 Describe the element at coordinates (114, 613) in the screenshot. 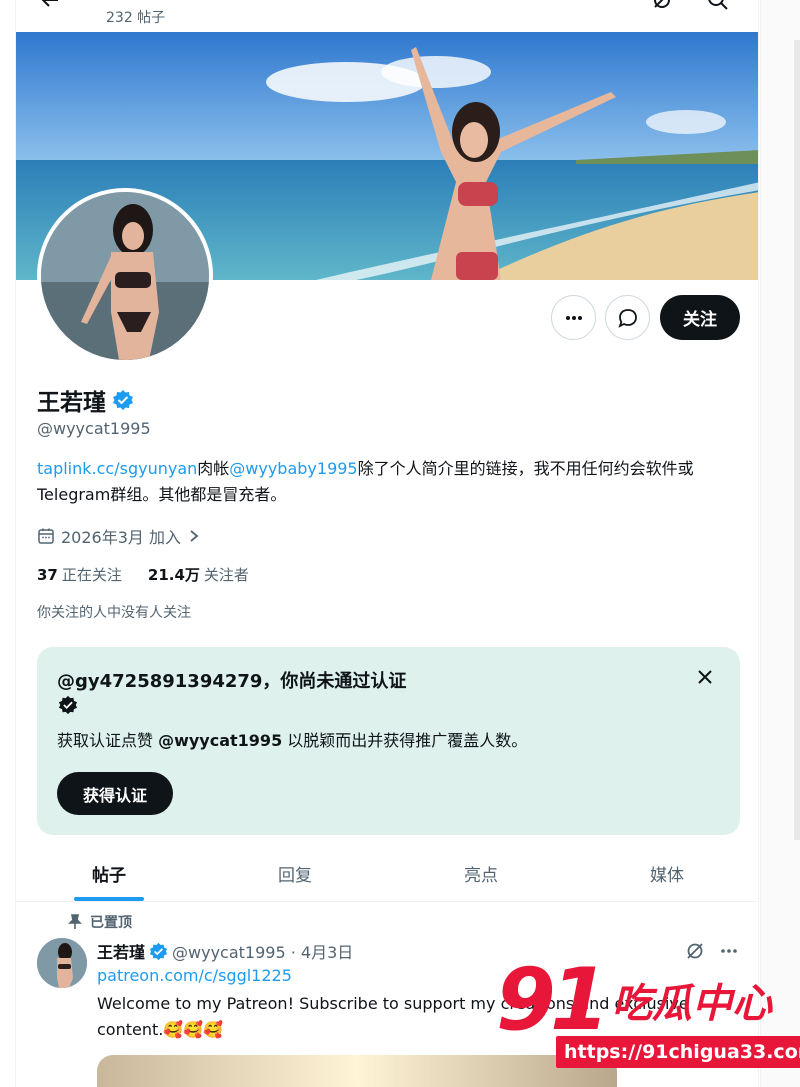

I see `mutual-followers-note: 你关注的人中没有人关注` at that location.